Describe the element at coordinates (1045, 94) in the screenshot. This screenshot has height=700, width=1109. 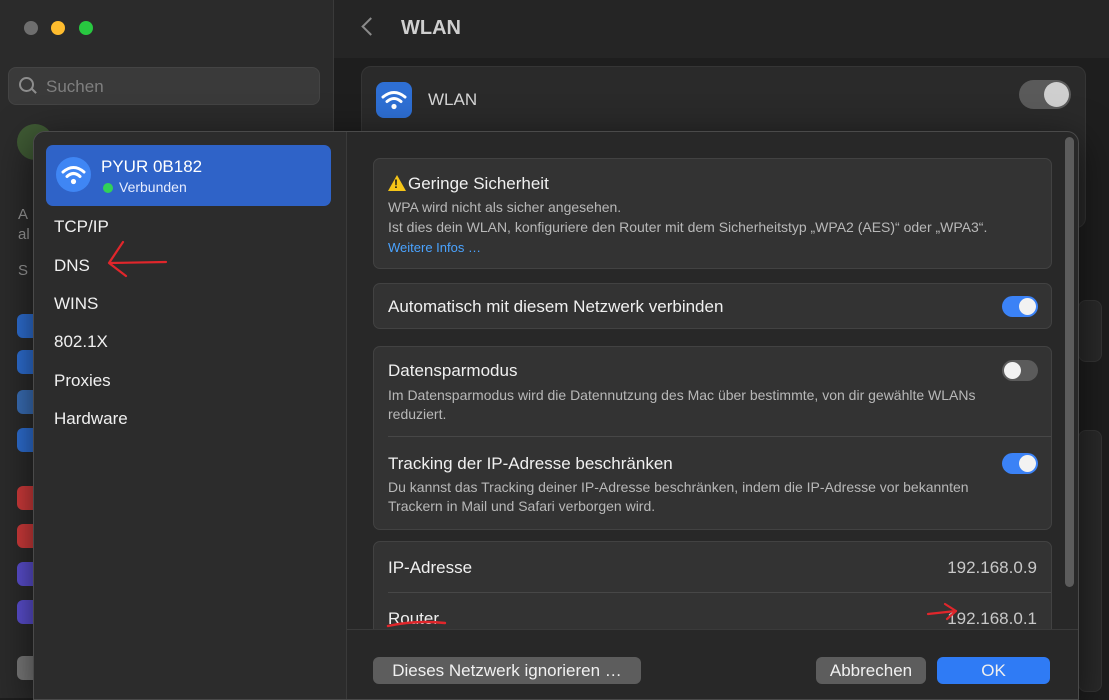
I see `wlan-toggle` at that location.